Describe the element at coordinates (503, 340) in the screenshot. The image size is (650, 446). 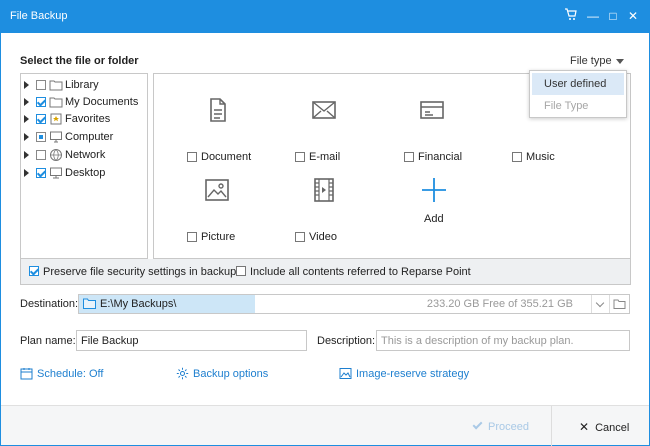
I see `description-input` at that location.